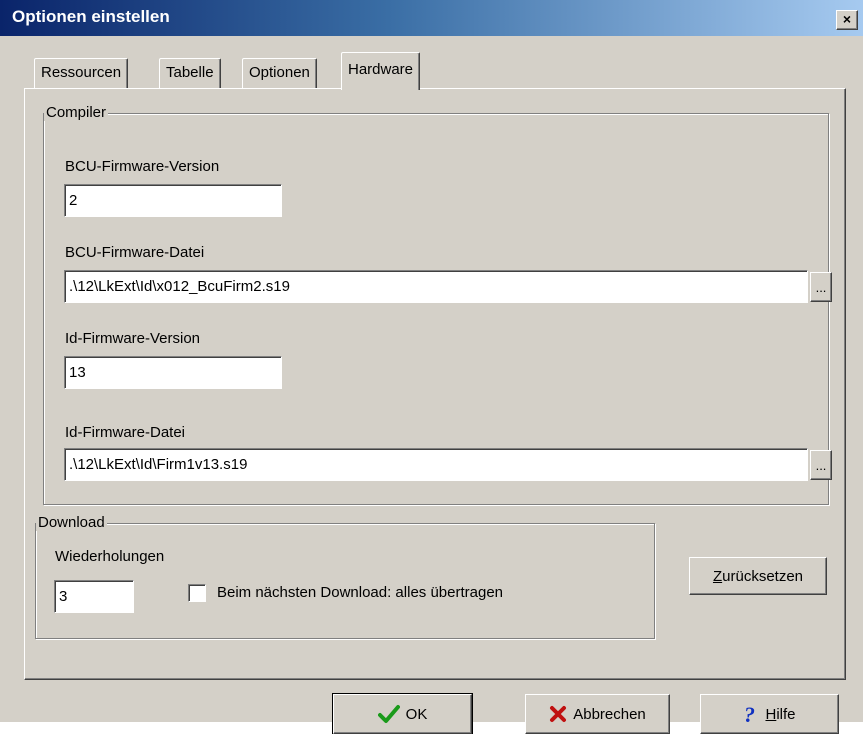 This screenshot has height=734, width=863. What do you see at coordinates (609, 714) in the screenshot?
I see `cancel-button-label: Abbrechen` at bounding box center [609, 714].